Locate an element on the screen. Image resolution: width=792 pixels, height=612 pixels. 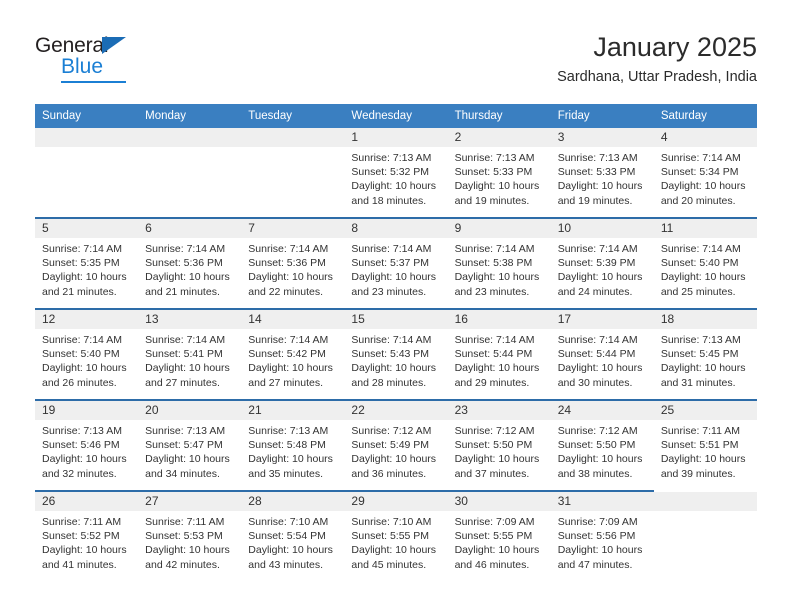
daylight-text: Daylight: 10 hours and 25 minutes. is located at coordinates (703, 284).